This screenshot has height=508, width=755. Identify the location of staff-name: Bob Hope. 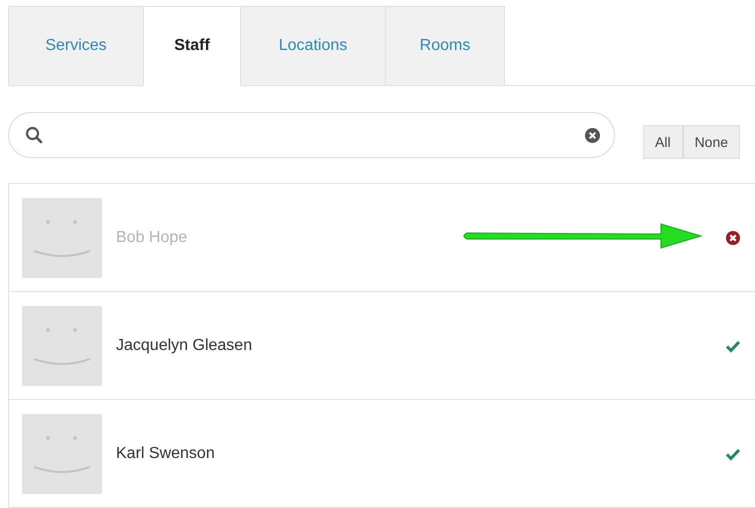
(152, 237).